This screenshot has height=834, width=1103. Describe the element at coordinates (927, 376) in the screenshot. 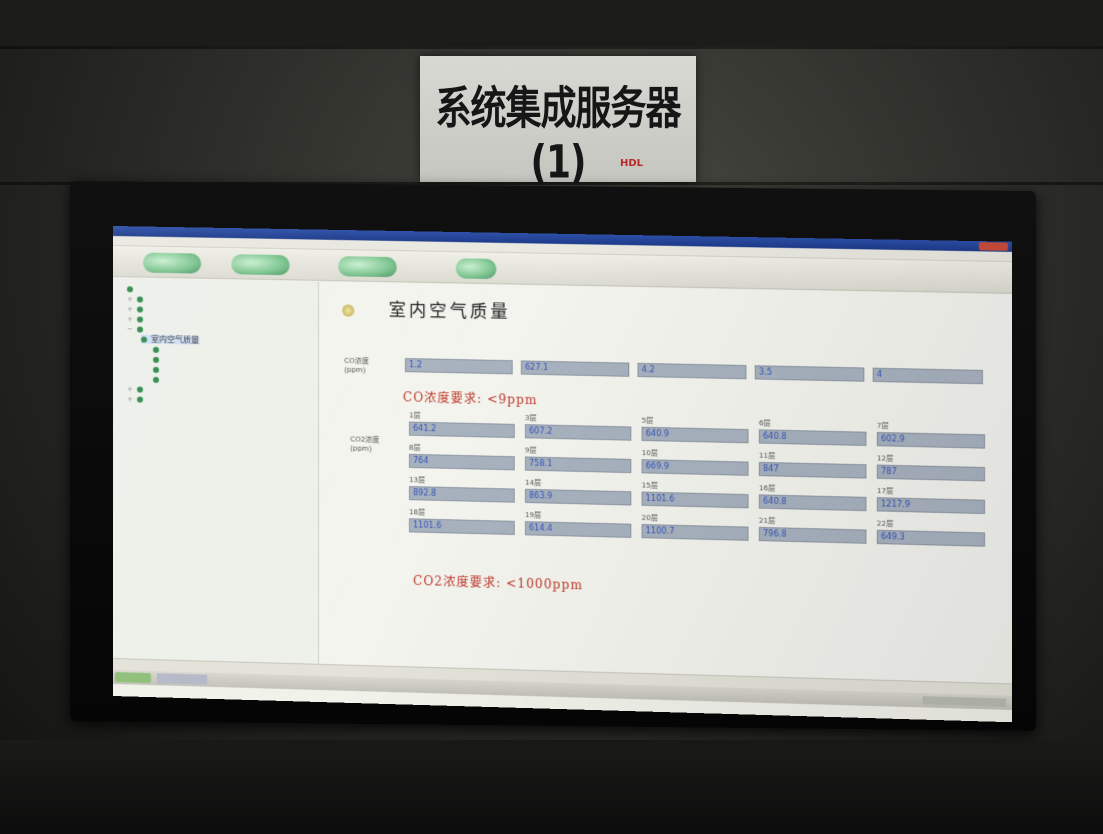

I see `co-value-field: 4` at that location.